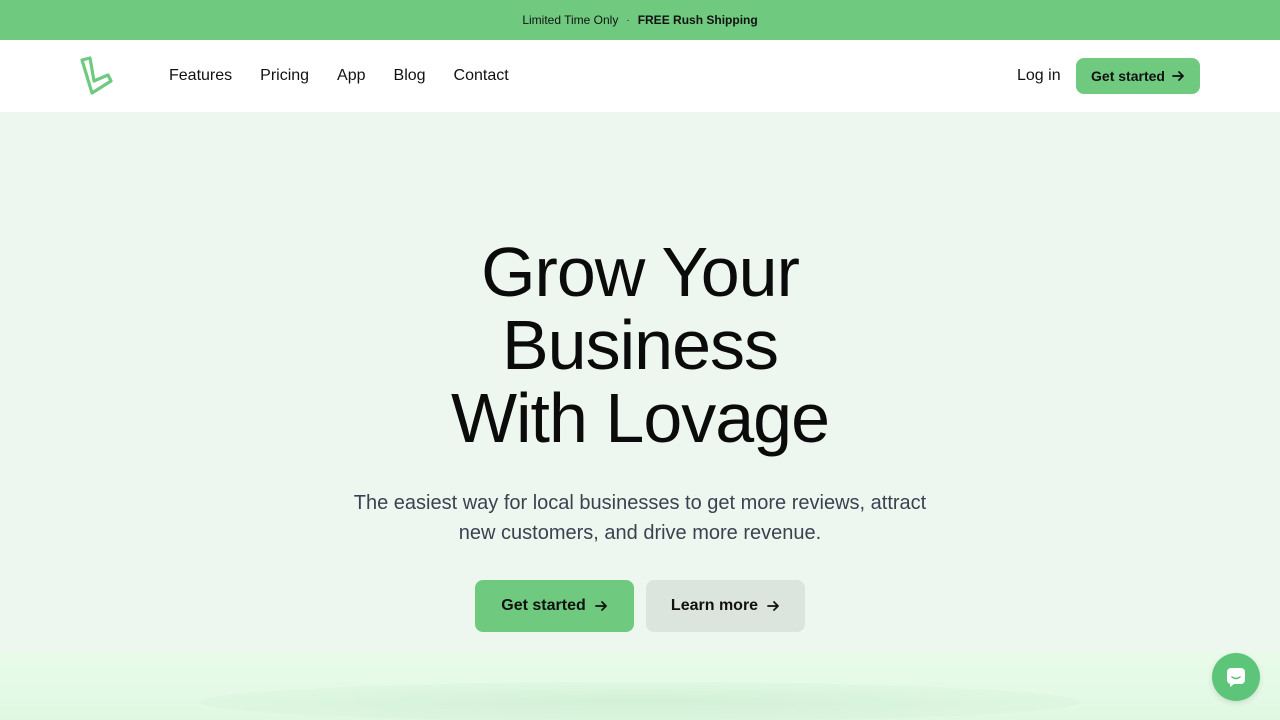 This screenshot has width=1280, height=720. Describe the element at coordinates (481, 76) in the screenshot. I see `nav-item-contact: Contact` at that location.